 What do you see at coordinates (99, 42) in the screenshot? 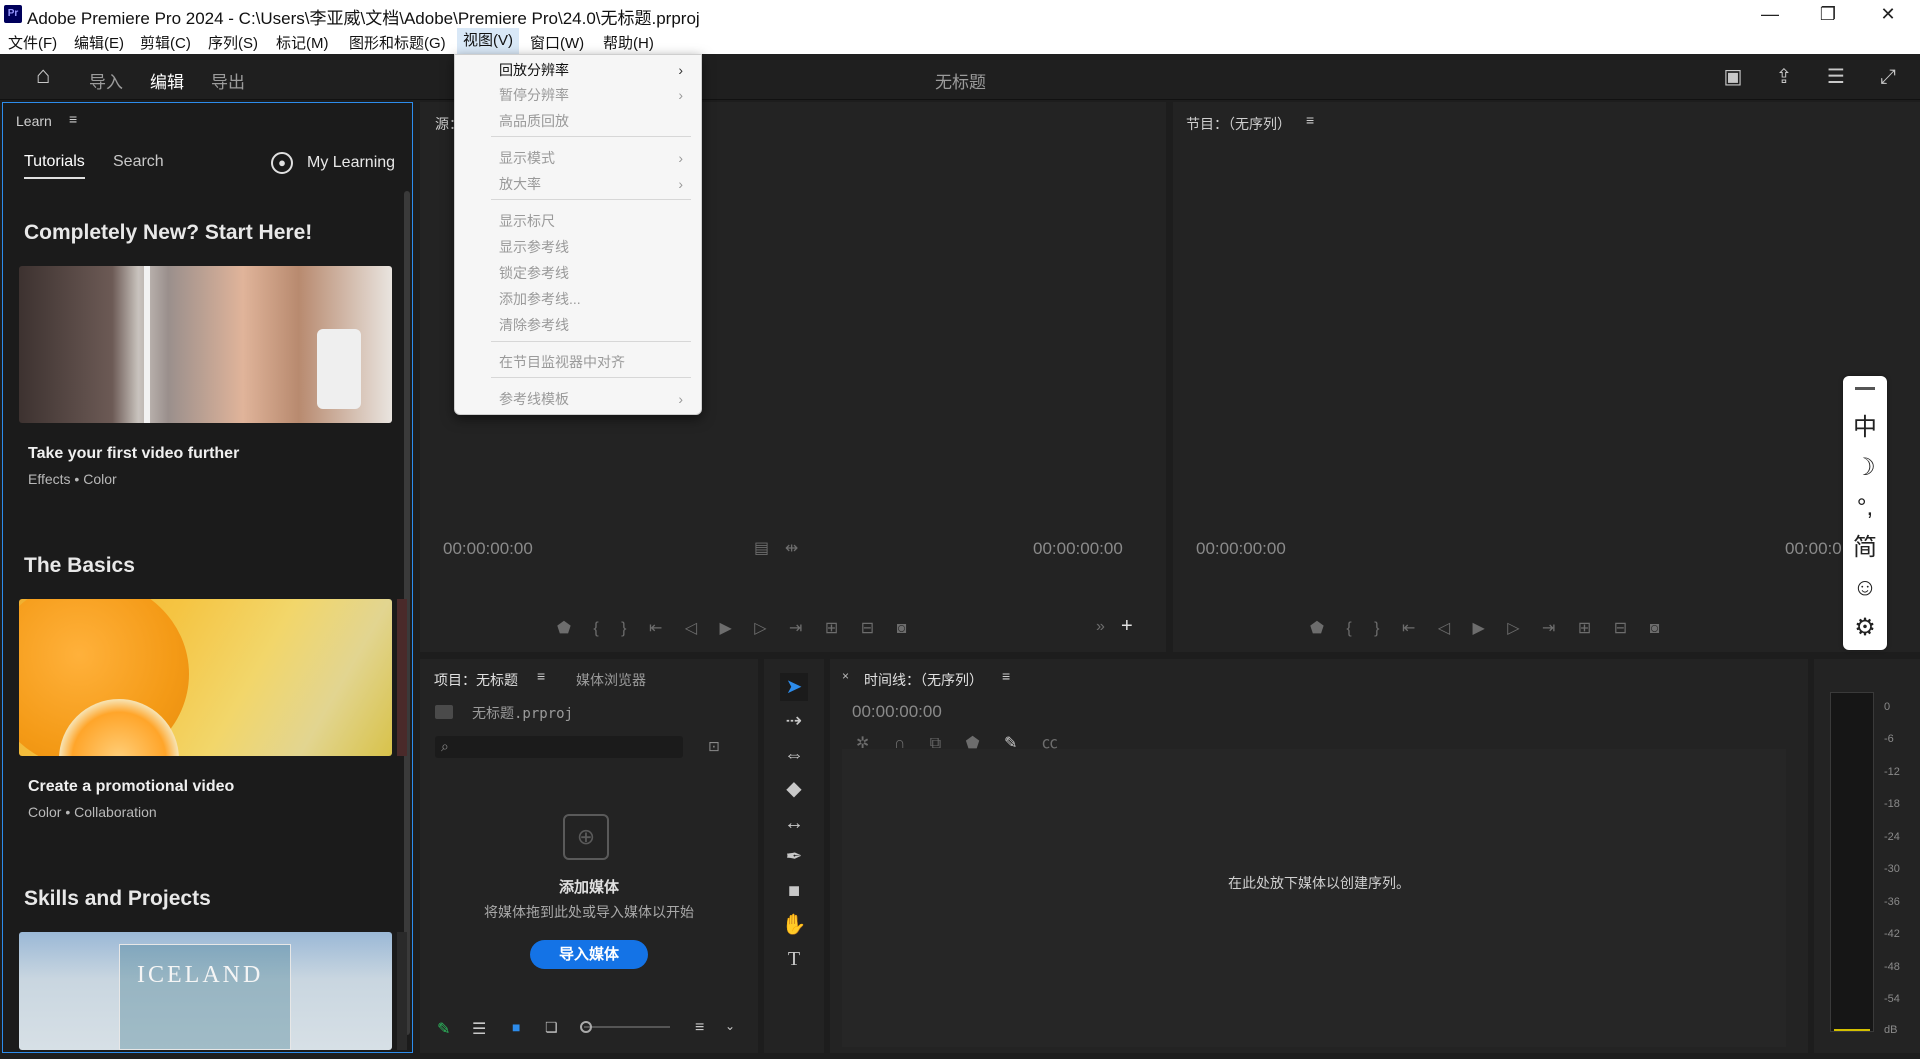
I see `menu-edit: 编辑(E)` at bounding box center [99, 42].